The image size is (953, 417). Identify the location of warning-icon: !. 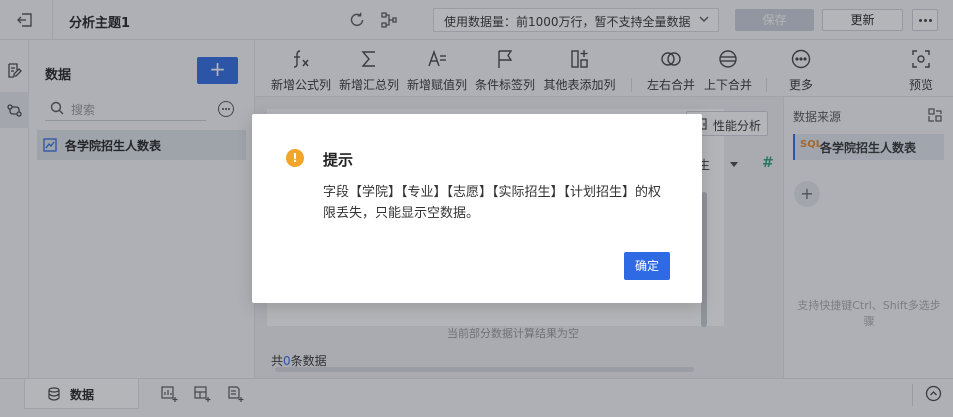
(295, 158).